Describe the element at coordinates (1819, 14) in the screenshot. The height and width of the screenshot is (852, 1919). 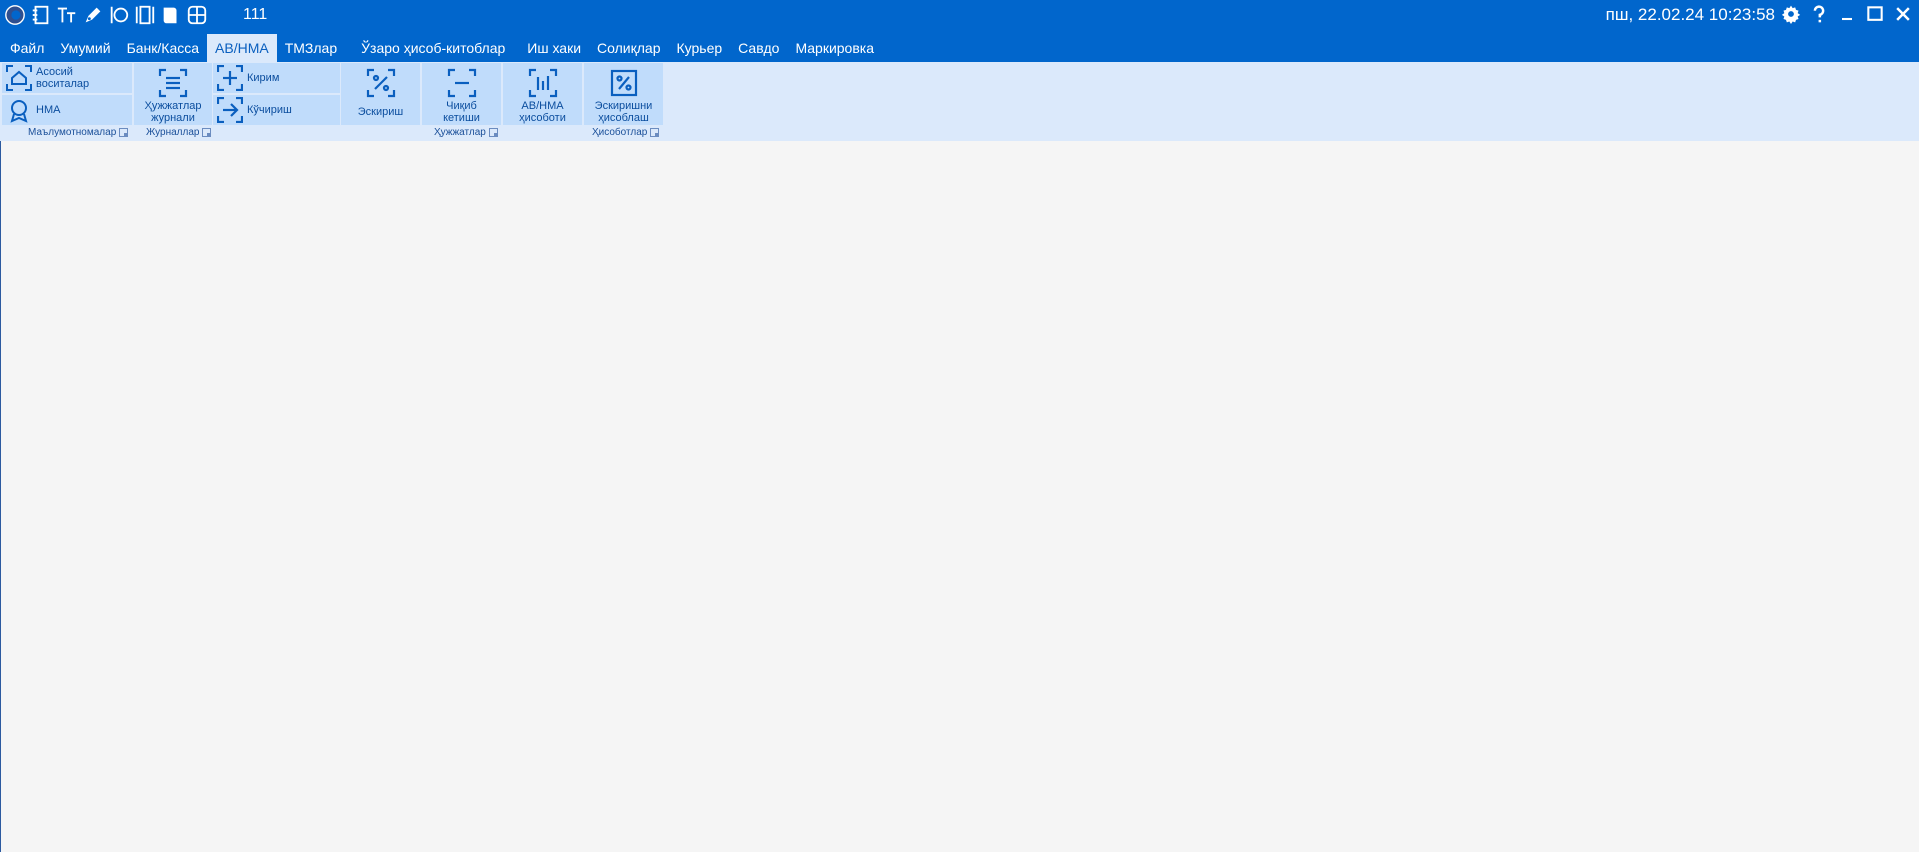
I see `help-icon` at that location.